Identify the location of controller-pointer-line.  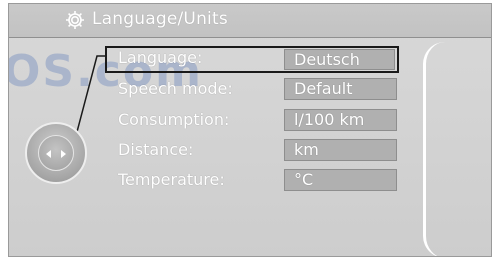
(88, 101).